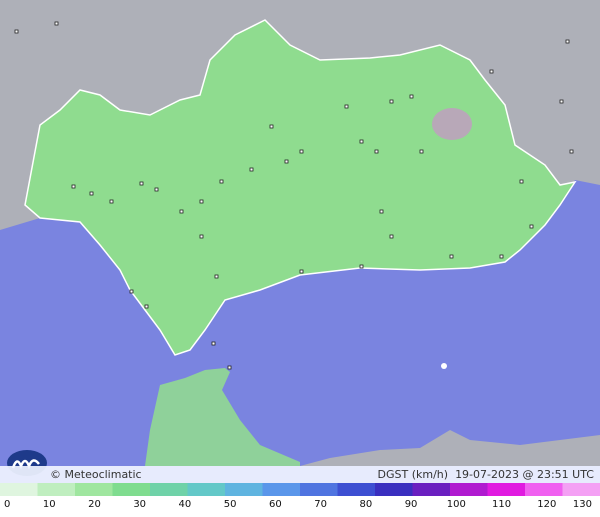 This screenshot has width=600, height=517. Describe the element at coordinates (547, 504) in the screenshot. I see `legend-tick-label: 120` at that location.